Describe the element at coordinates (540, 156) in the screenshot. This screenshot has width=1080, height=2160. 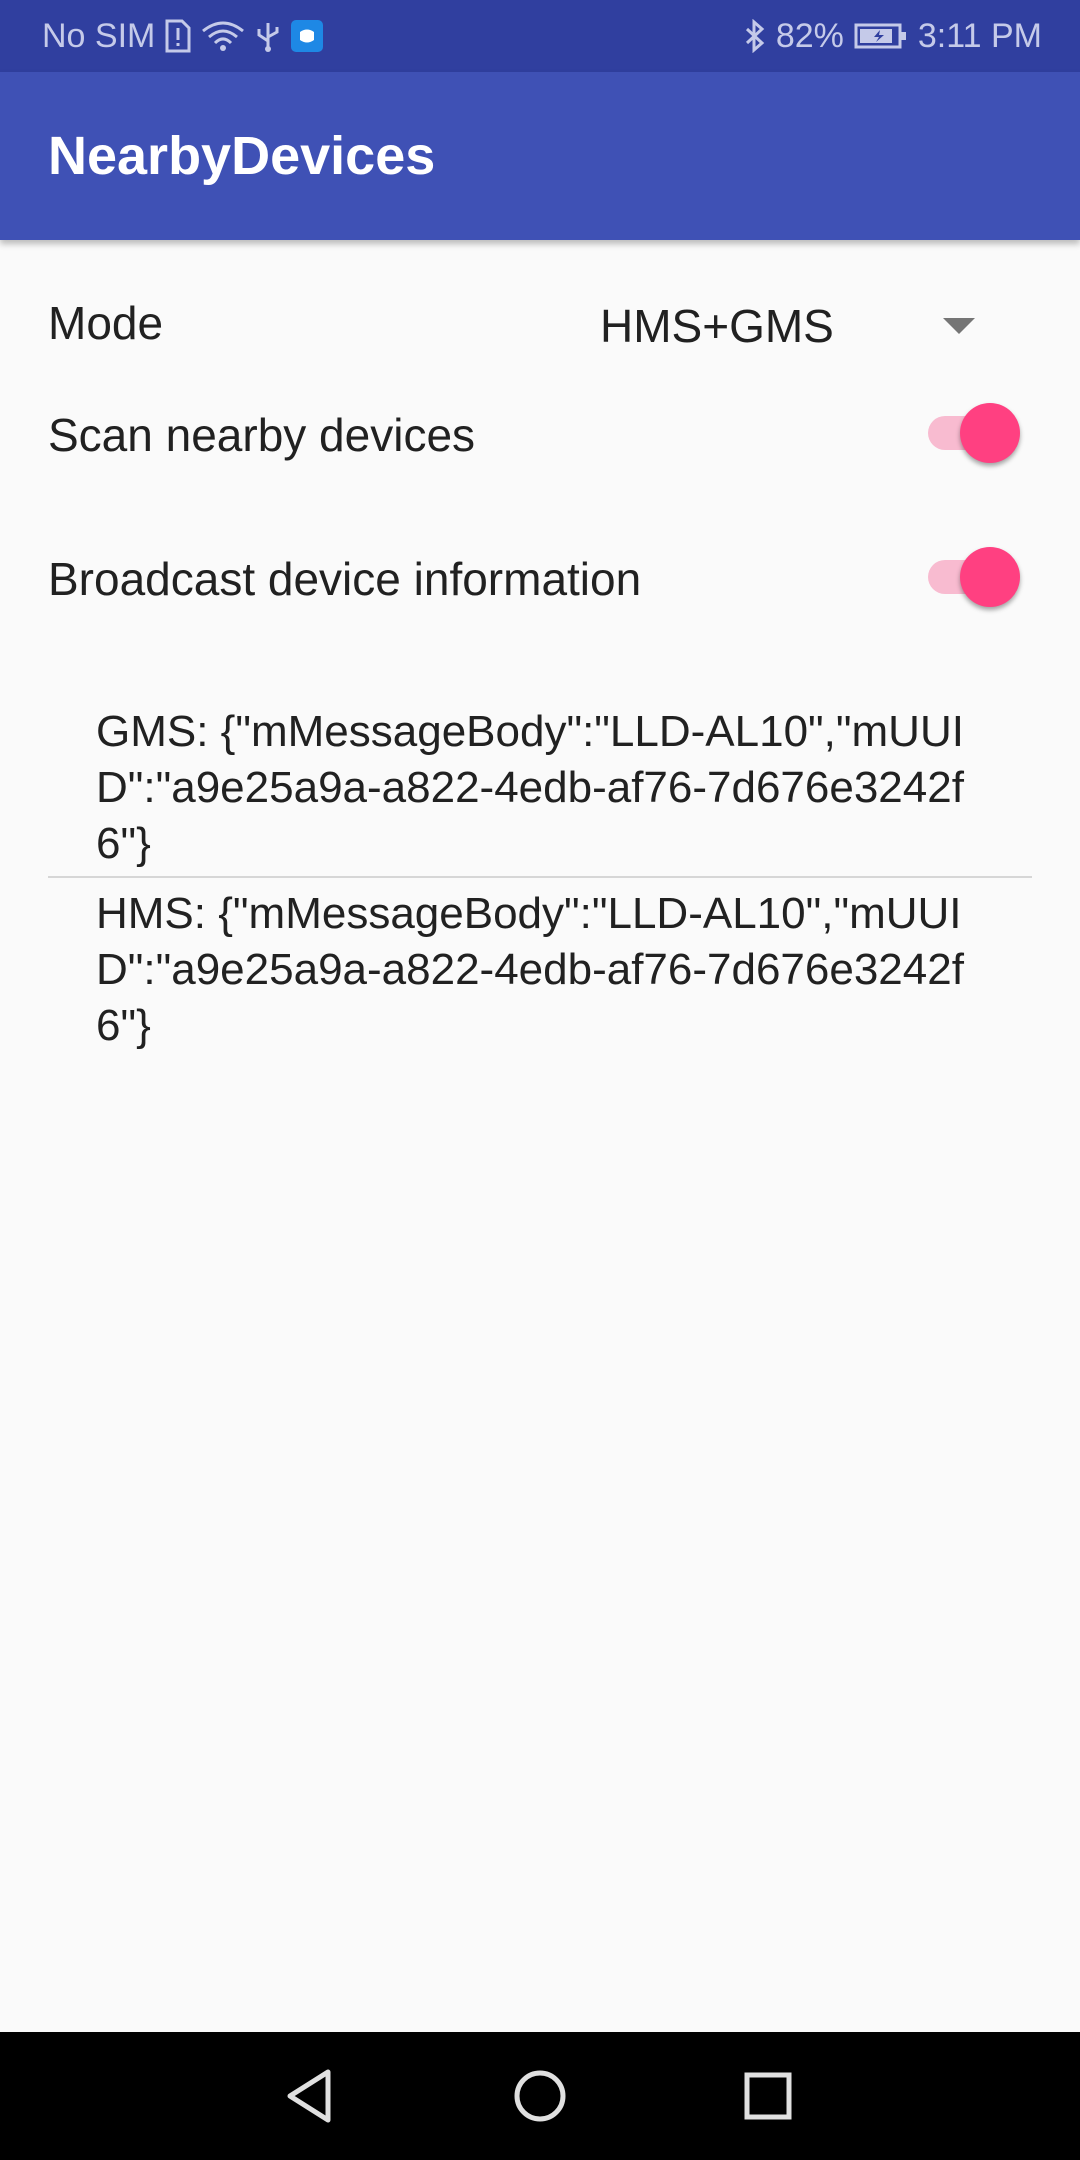
I see `app-bar: NearbyDevices` at that location.